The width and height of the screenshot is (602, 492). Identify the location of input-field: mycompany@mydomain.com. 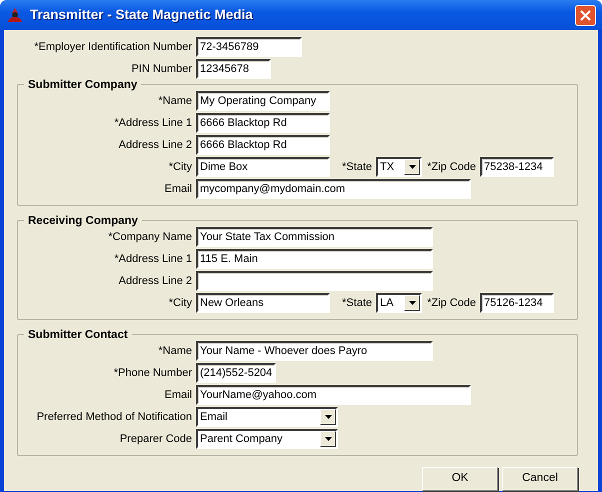
(333, 189).